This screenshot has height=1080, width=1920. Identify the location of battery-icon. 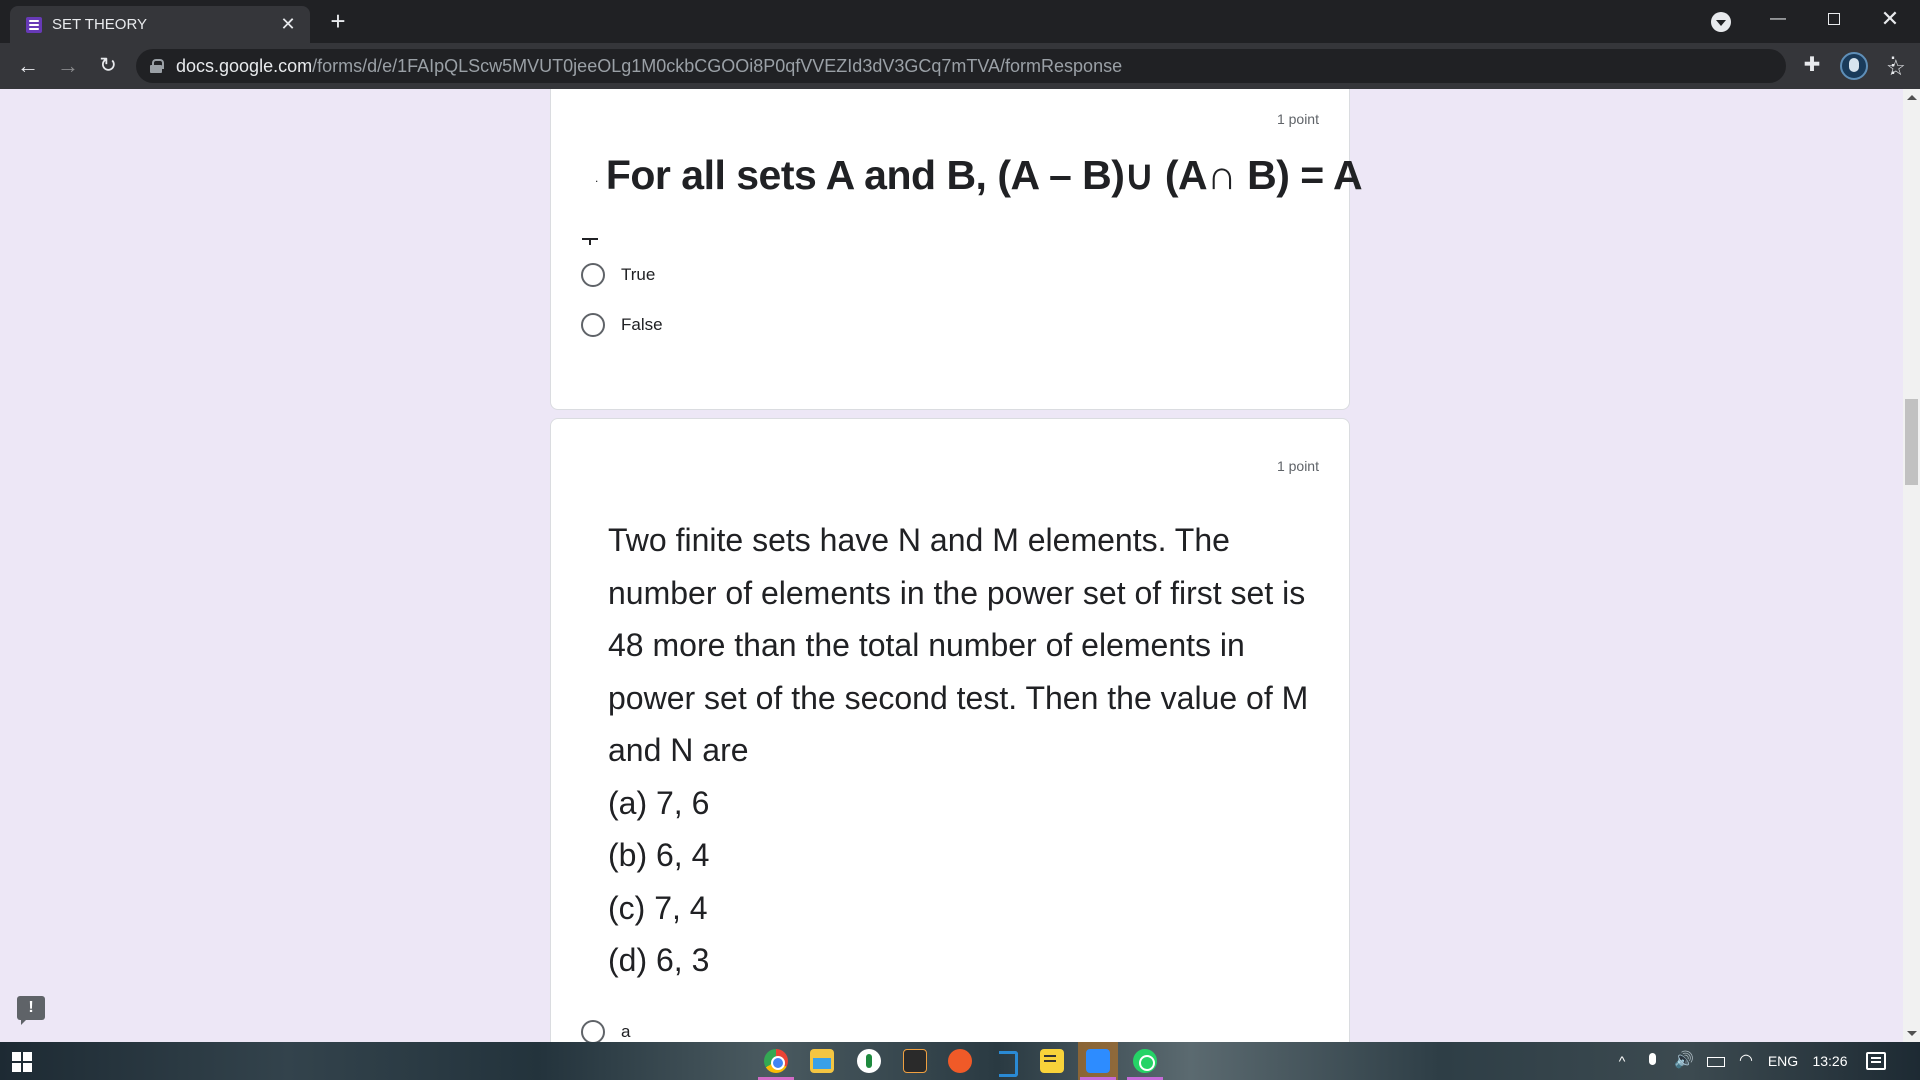
(1716, 1061).